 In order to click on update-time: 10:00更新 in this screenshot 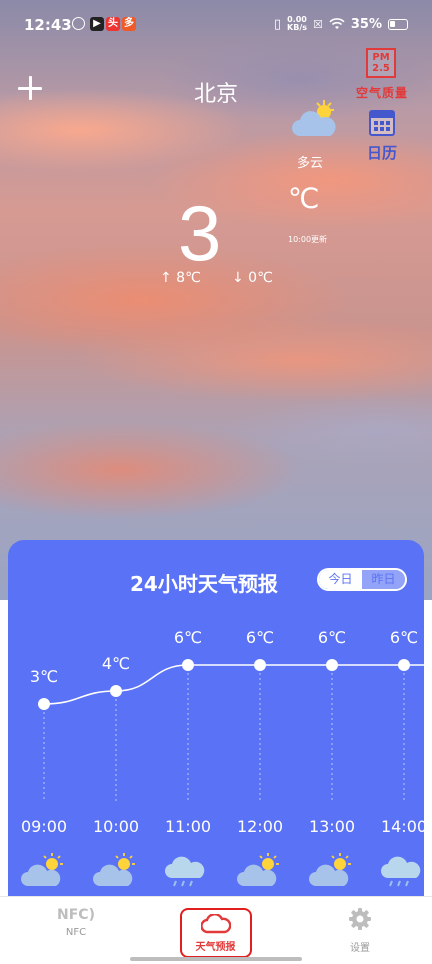, I will do `click(308, 239)`.